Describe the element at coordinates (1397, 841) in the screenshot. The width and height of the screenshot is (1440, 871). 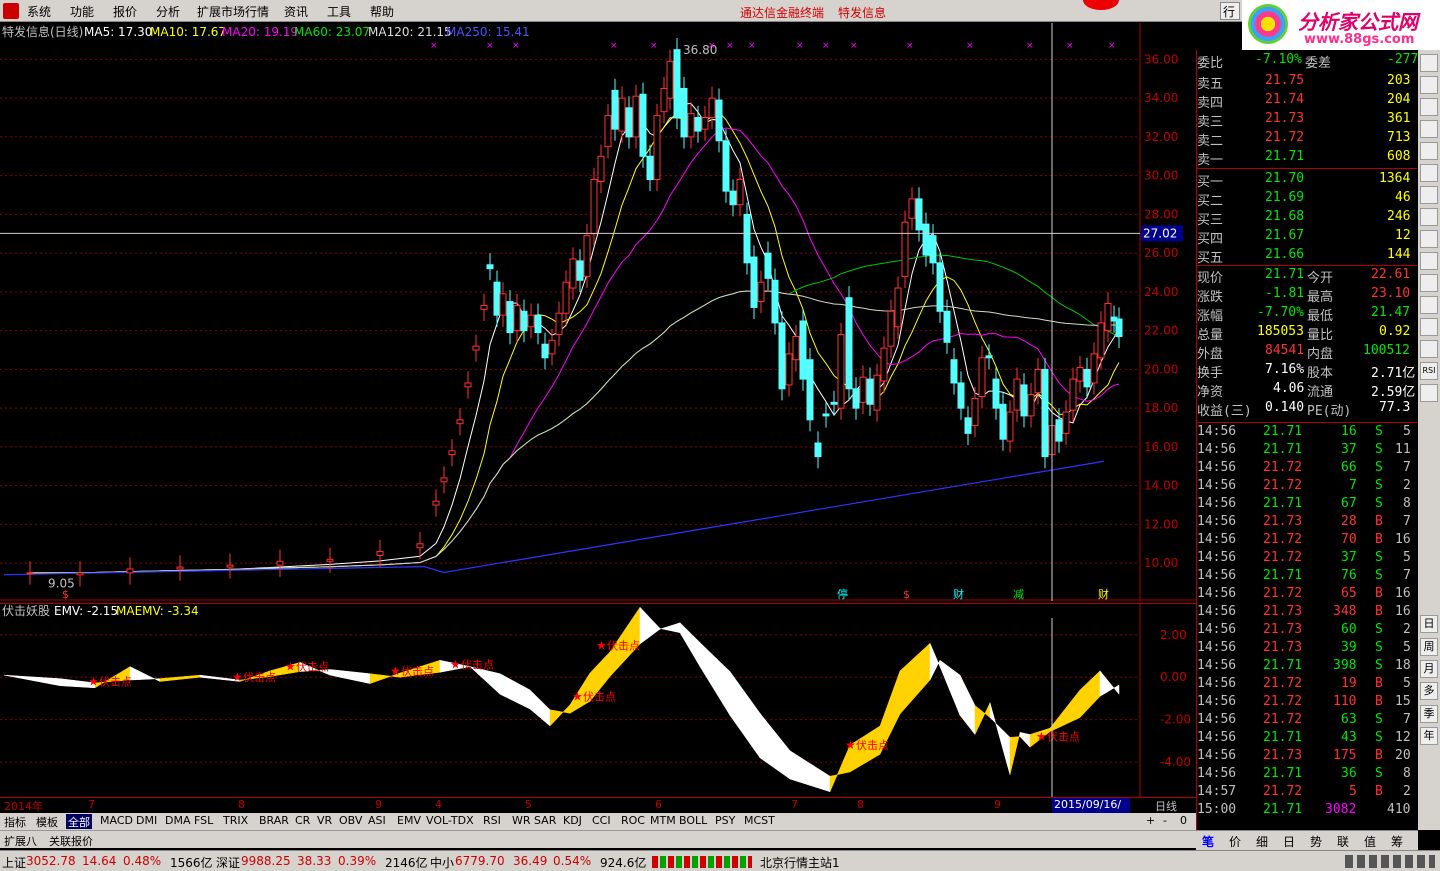
I see `quote-tab: 筹` at that location.